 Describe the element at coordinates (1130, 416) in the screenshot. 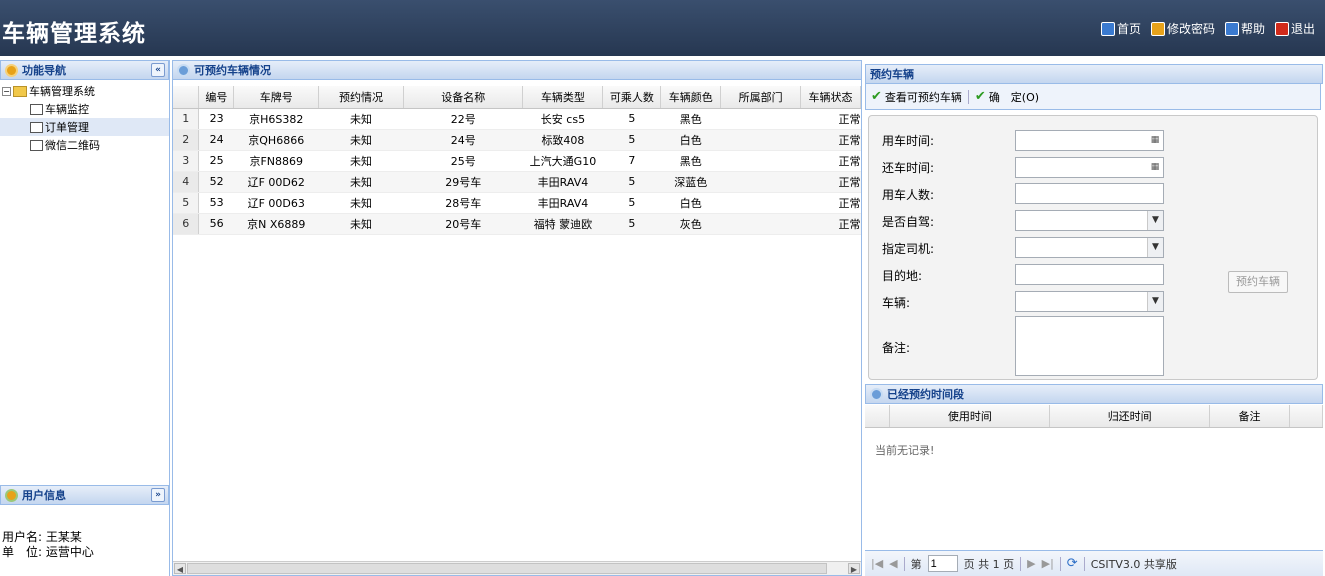

I see `column-header: 归还时间` at that location.